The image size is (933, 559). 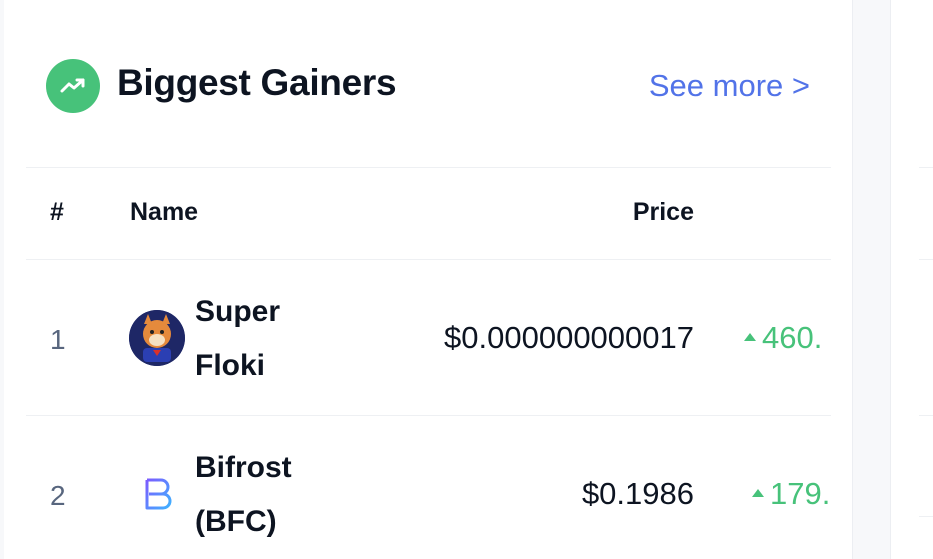 I want to click on header-divider, so click(x=428, y=167).